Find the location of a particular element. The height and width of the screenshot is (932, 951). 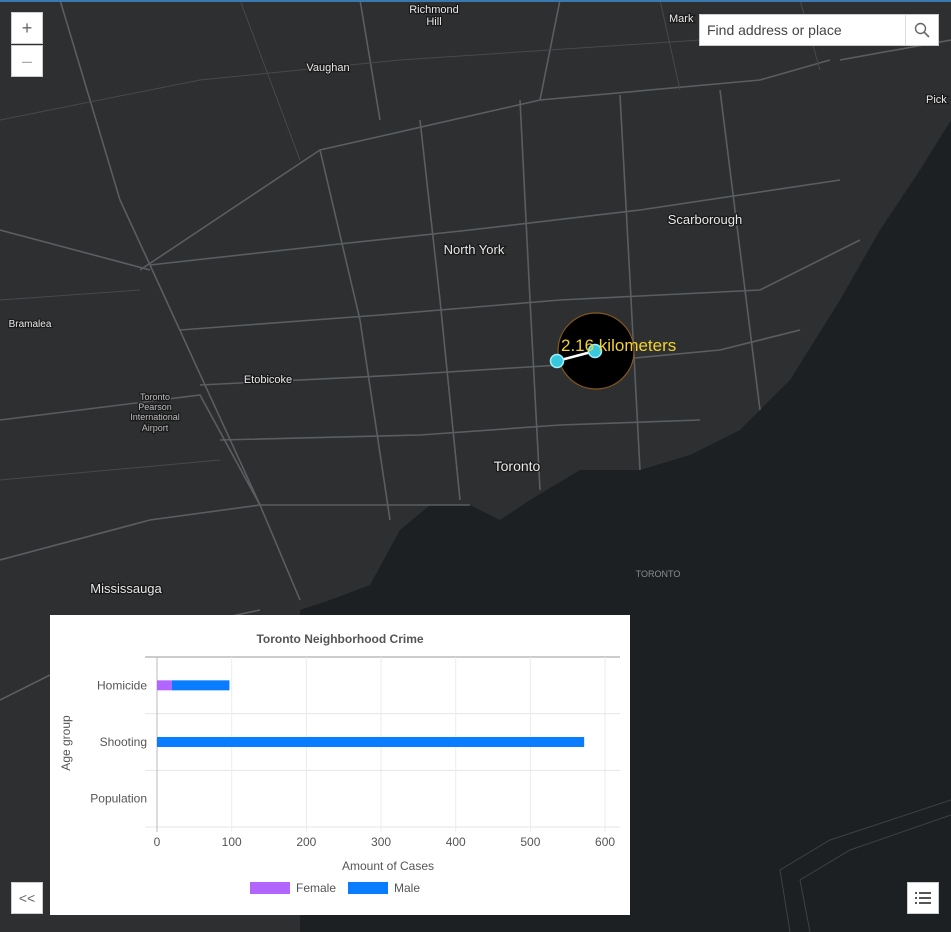

chart-category-labels: Homicide Shooting Population is located at coordinates (118, 741).